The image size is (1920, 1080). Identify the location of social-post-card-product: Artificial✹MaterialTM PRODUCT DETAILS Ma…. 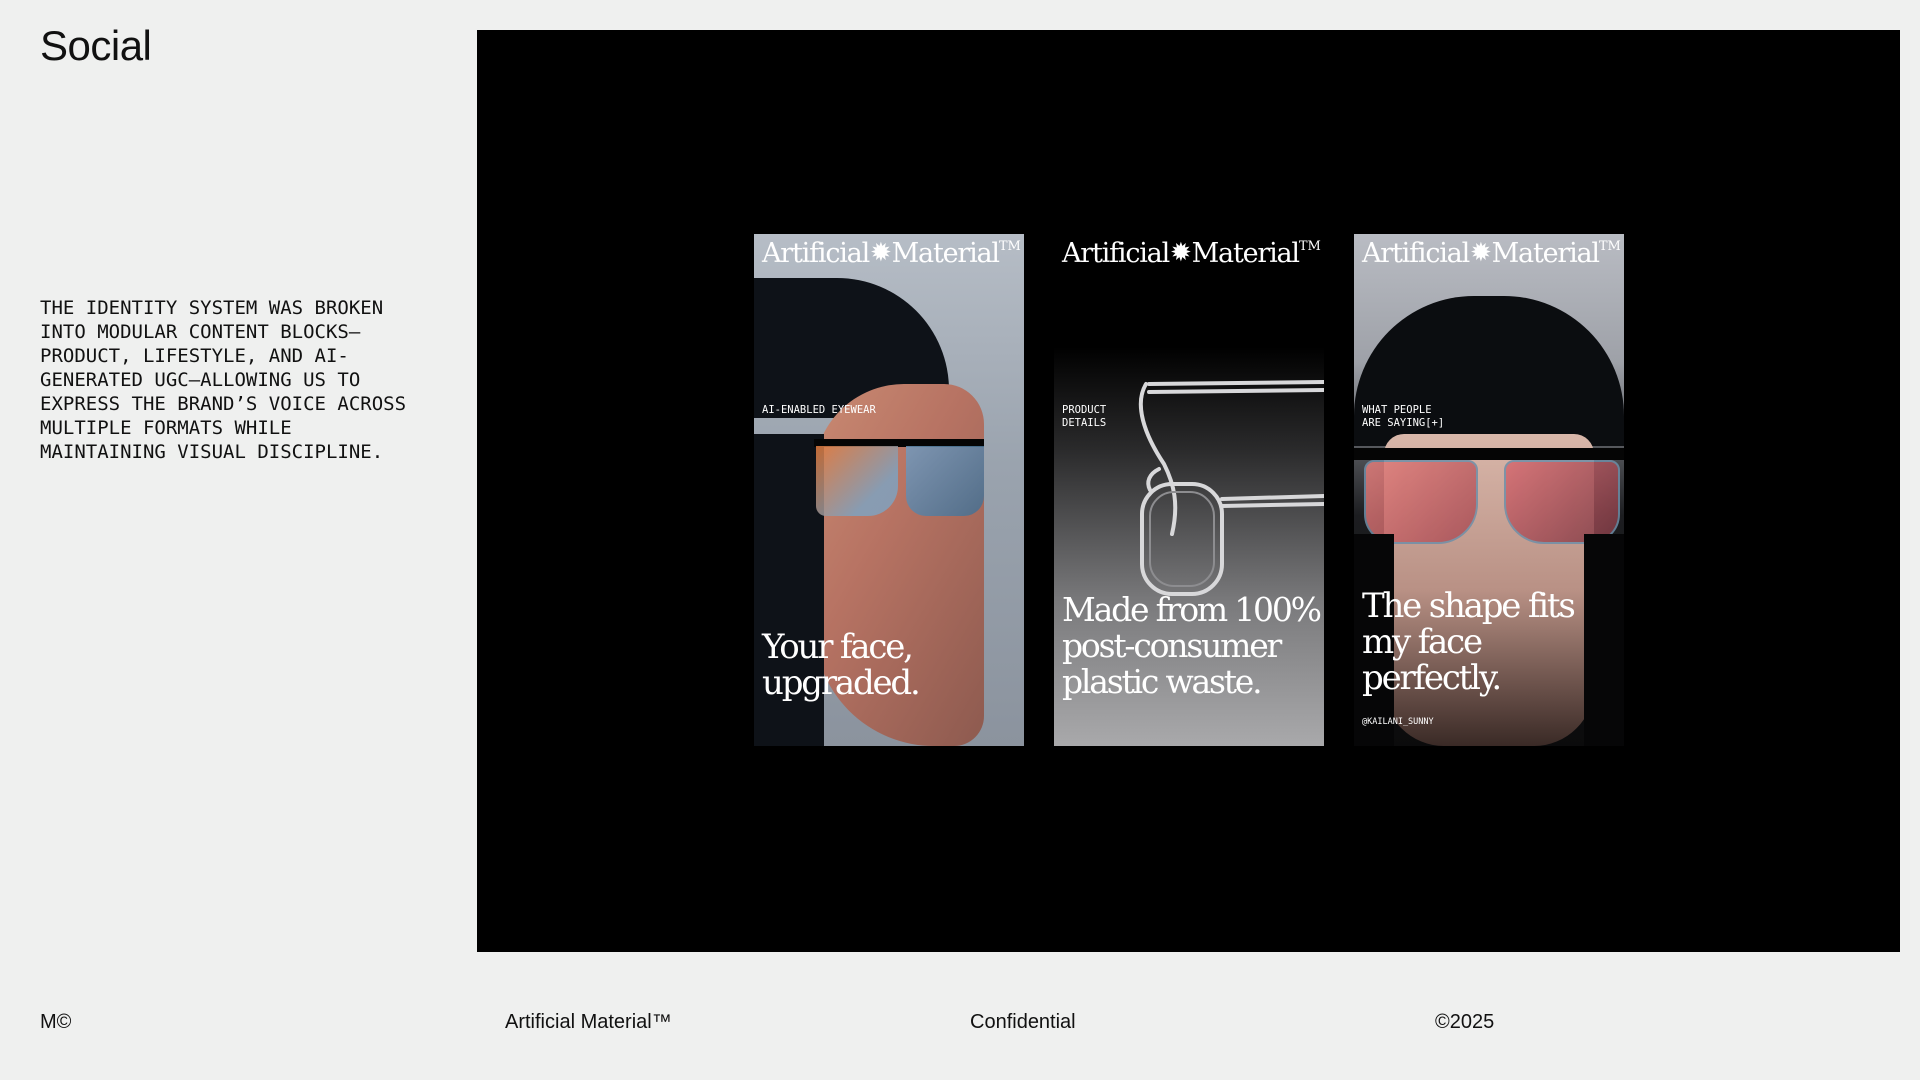
(1189, 490).